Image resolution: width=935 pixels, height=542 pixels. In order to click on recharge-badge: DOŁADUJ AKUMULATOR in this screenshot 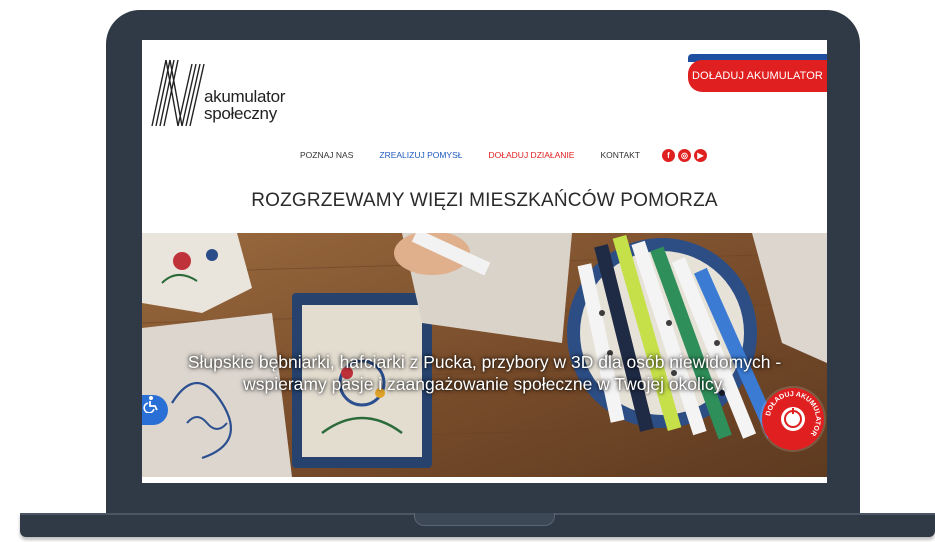, I will do `click(793, 419)`.